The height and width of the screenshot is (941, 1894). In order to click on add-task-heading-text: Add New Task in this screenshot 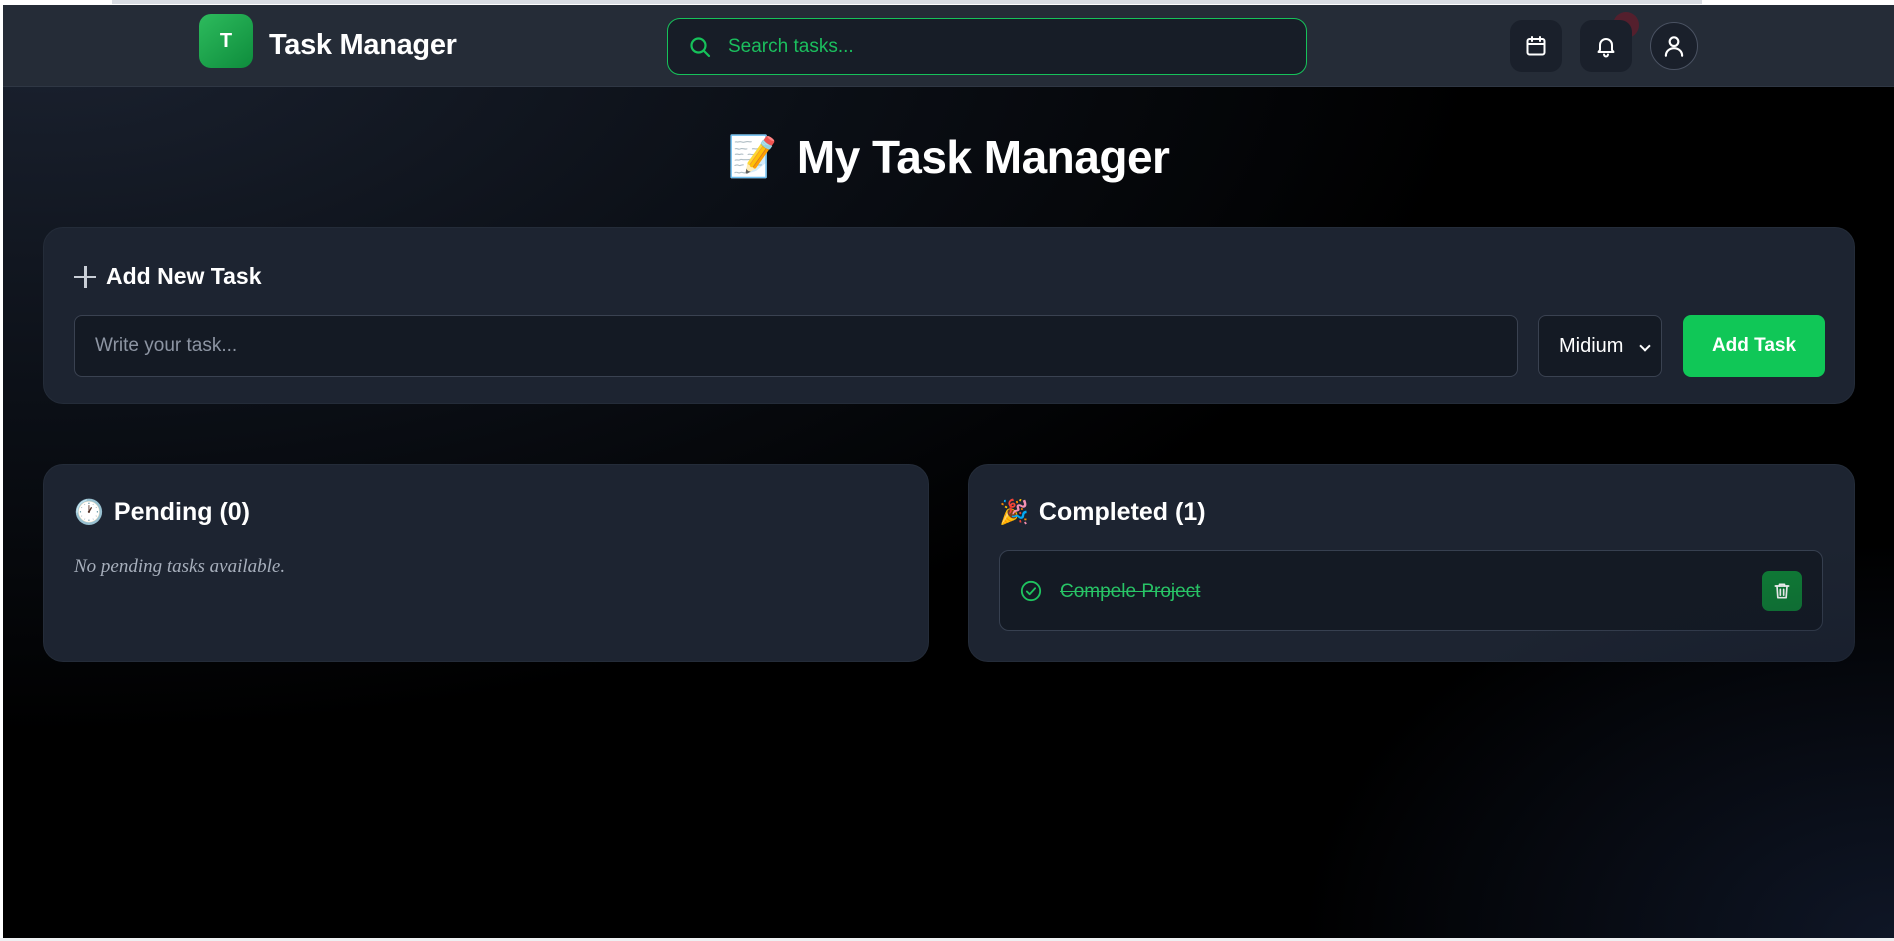, I will do `click(184, 276)`.